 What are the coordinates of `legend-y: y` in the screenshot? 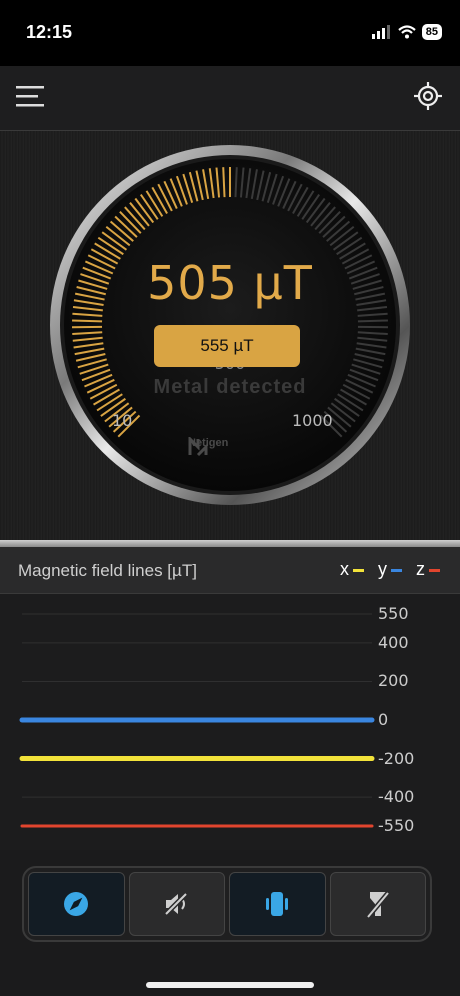 It's located at (390, 569).